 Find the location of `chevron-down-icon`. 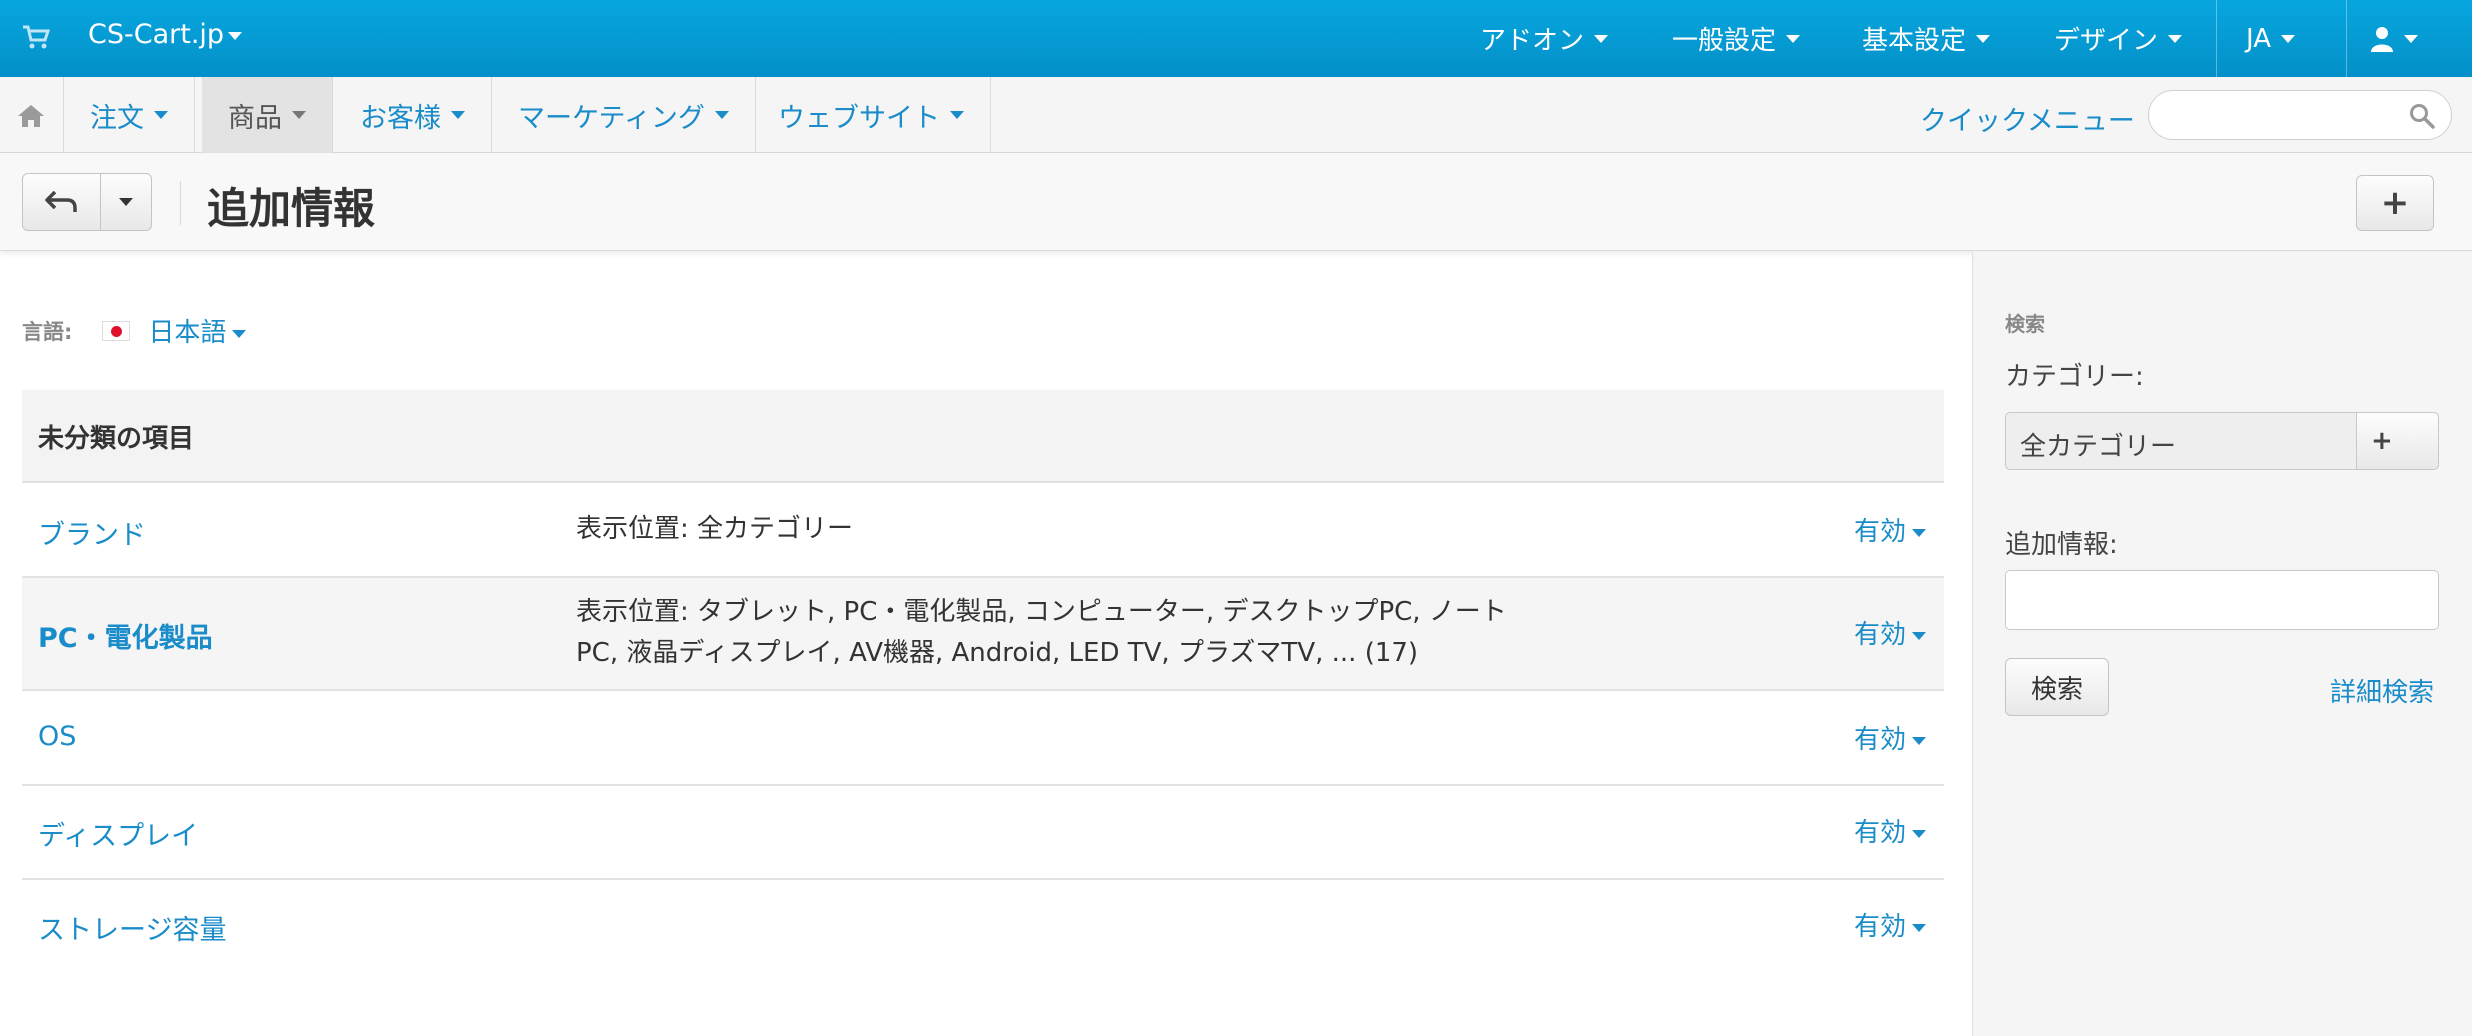

chevron-down-icon is located at coordinates (126, 202).